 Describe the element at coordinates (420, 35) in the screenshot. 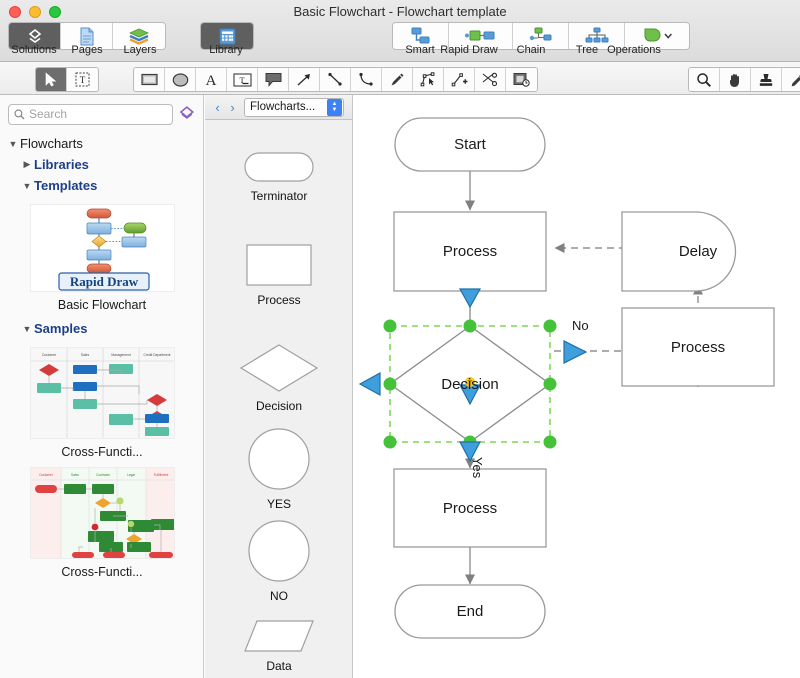

I see `smart-connector-icon` at that location.